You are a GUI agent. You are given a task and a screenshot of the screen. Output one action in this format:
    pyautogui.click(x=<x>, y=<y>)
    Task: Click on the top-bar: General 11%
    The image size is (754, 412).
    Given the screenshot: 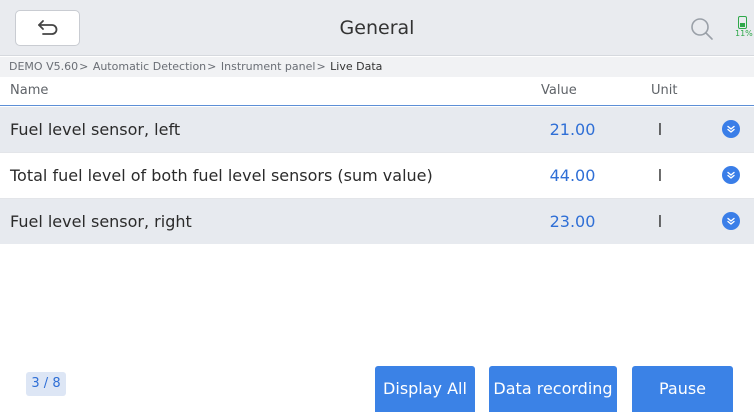 What is the action you would take?
    pyautogui.click(x=377, y=28)
    